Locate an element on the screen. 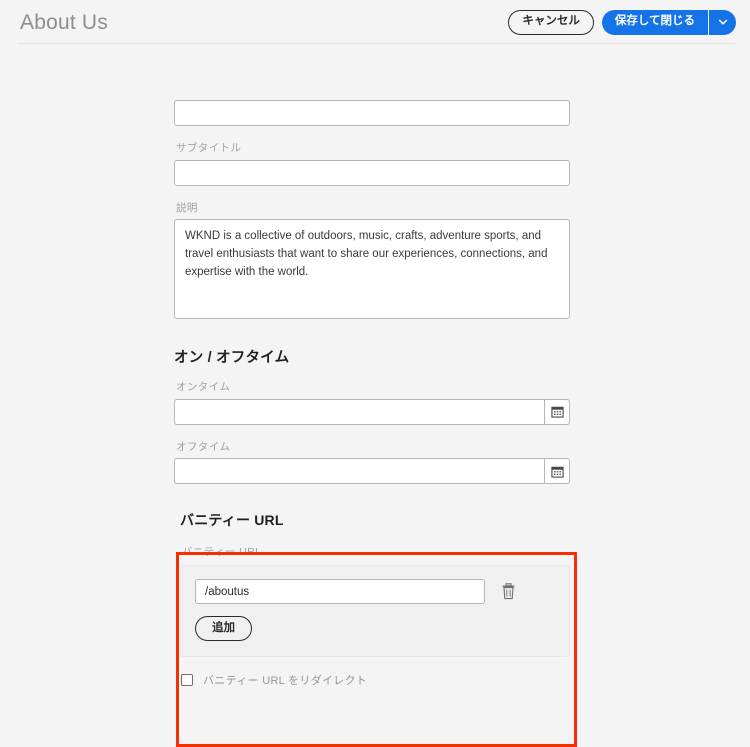 This screenshot has width=750, height=747. vanity-url-row is located at coordinates (375, 592).